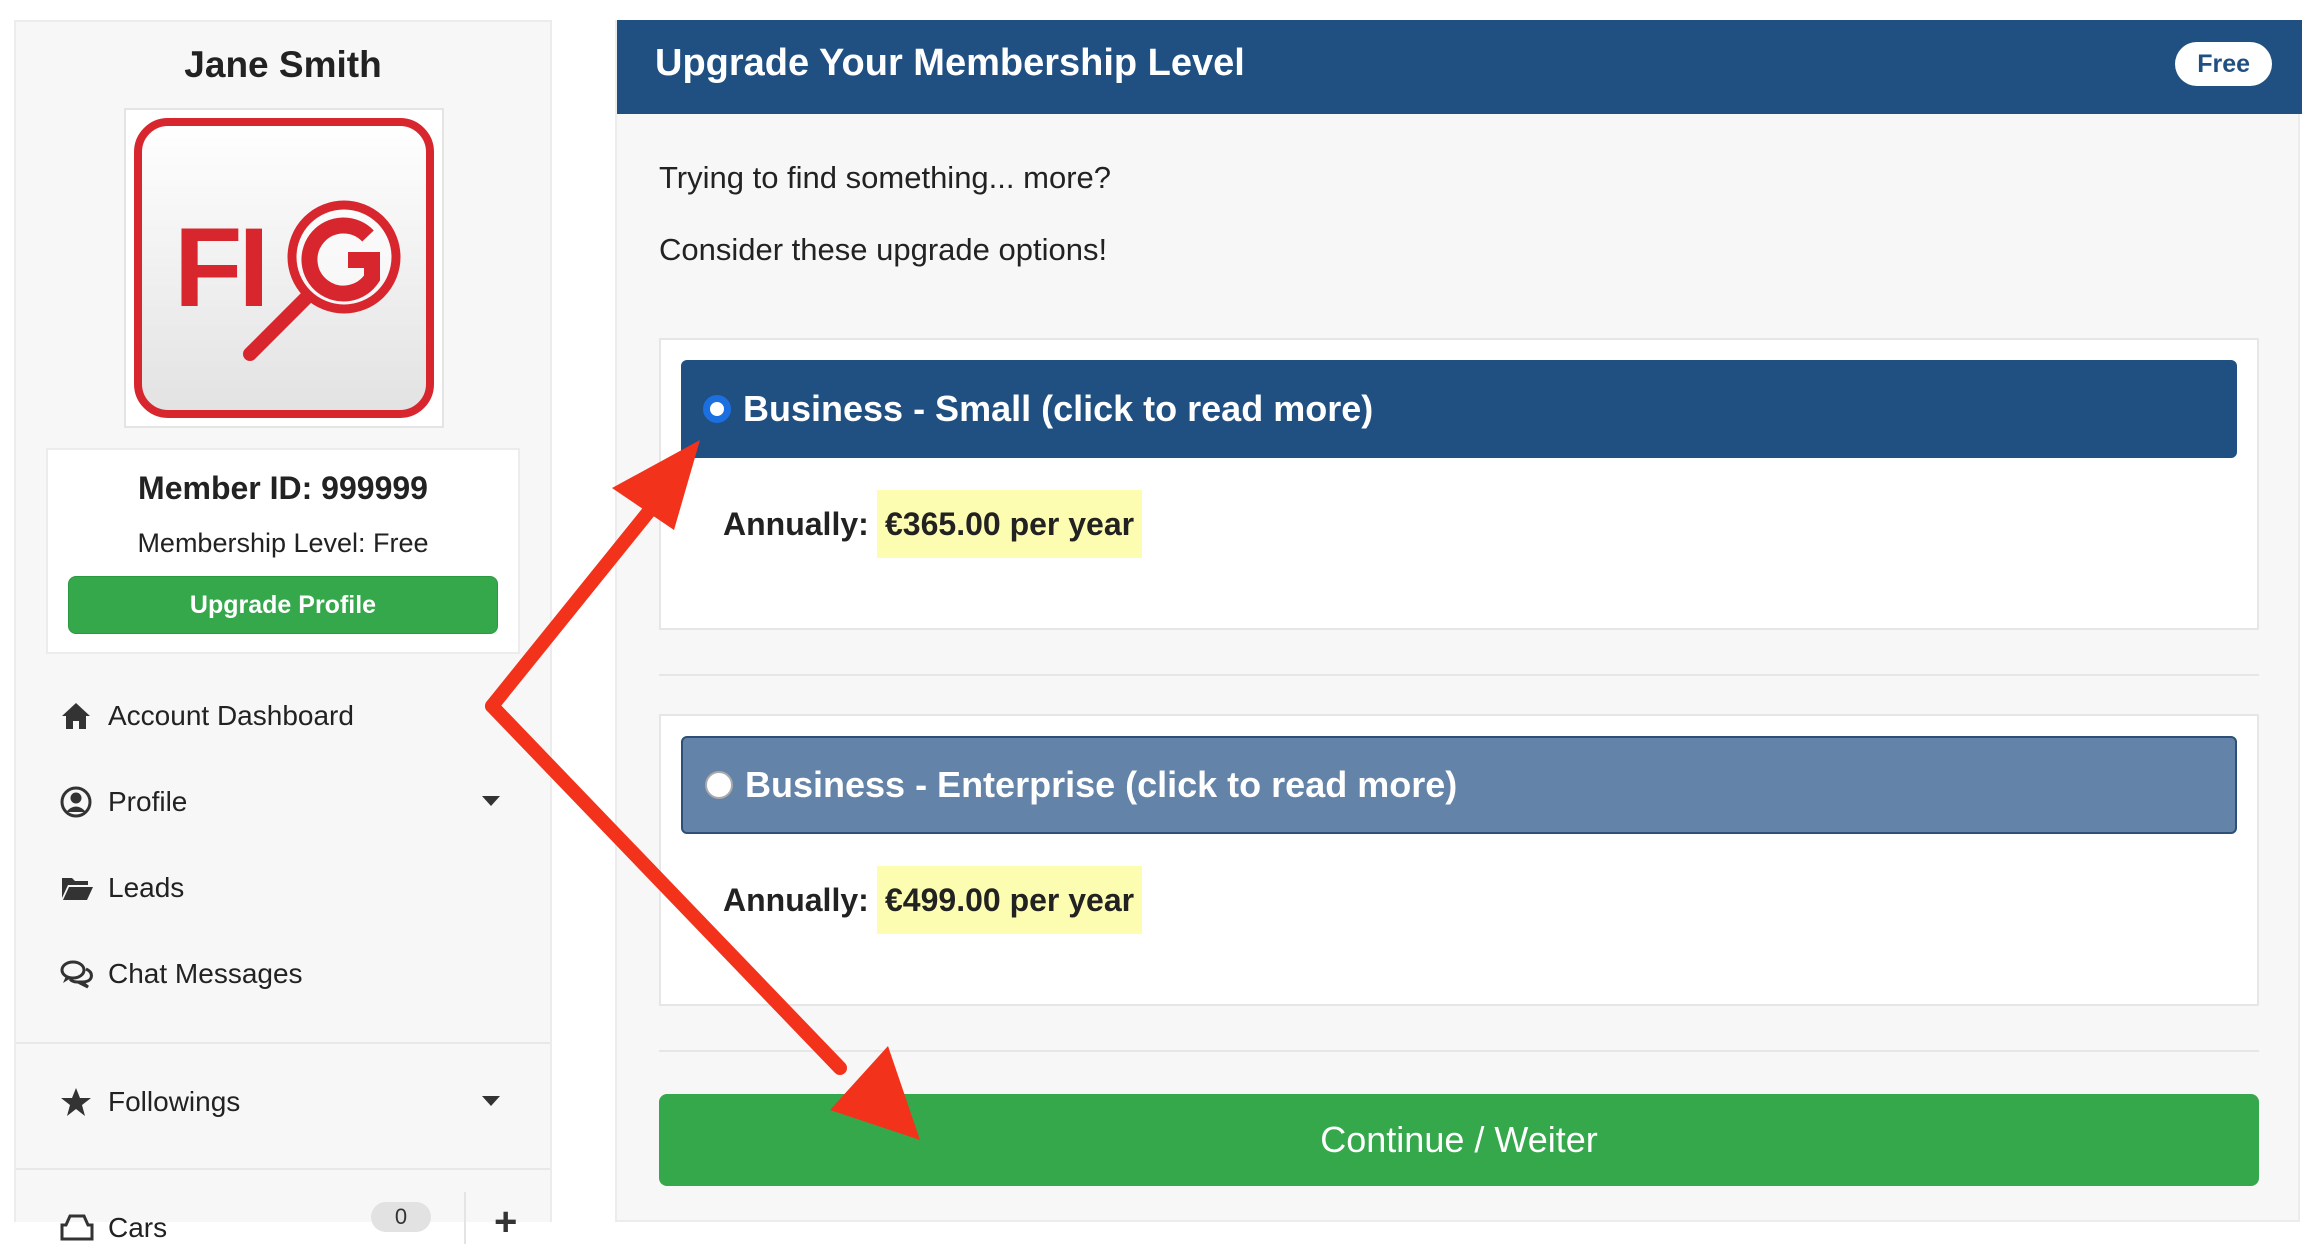 Image resolution: width=2310 pixels, height=1248 pixels. I want to click on count-badge: 0, so click(401, 1217).